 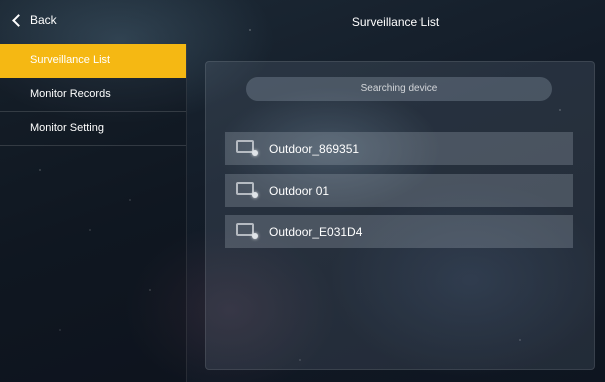 What do you see at coordinates (70, 94) in the screenshot?
I see `sidebar-item-label: Monitor Records` at bounding box center [70, 94].